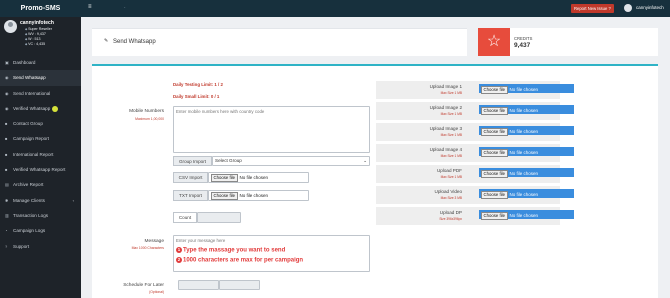  I want to click on upload-label: Upload Image 1, so click(445, 86).